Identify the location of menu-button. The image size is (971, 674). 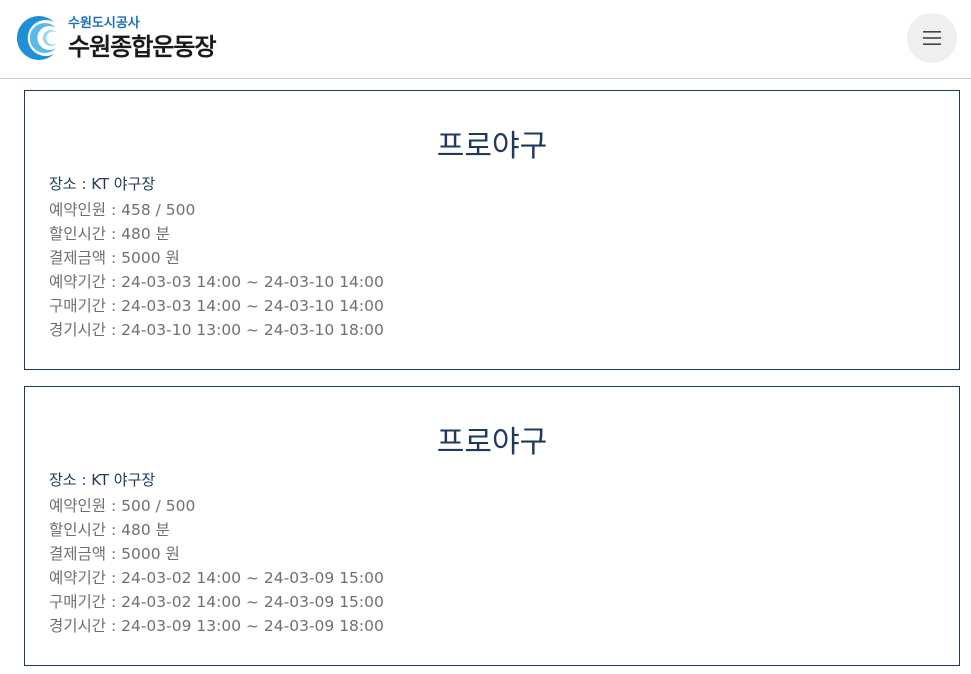
(932, 38).